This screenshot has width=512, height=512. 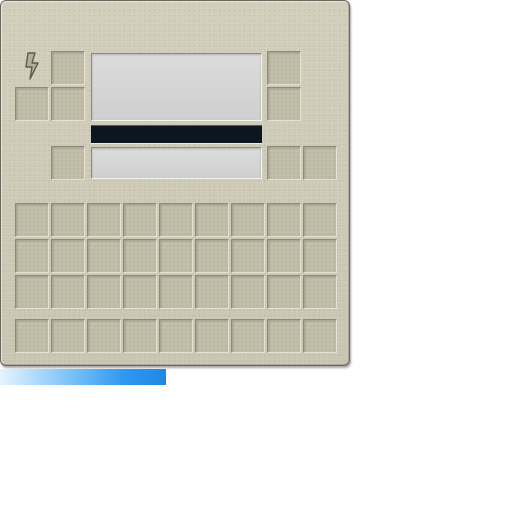 What do you see at coordinates (176, 87) in the screenshot?
I see `top-display-screen` at bounding box center [176, 87].